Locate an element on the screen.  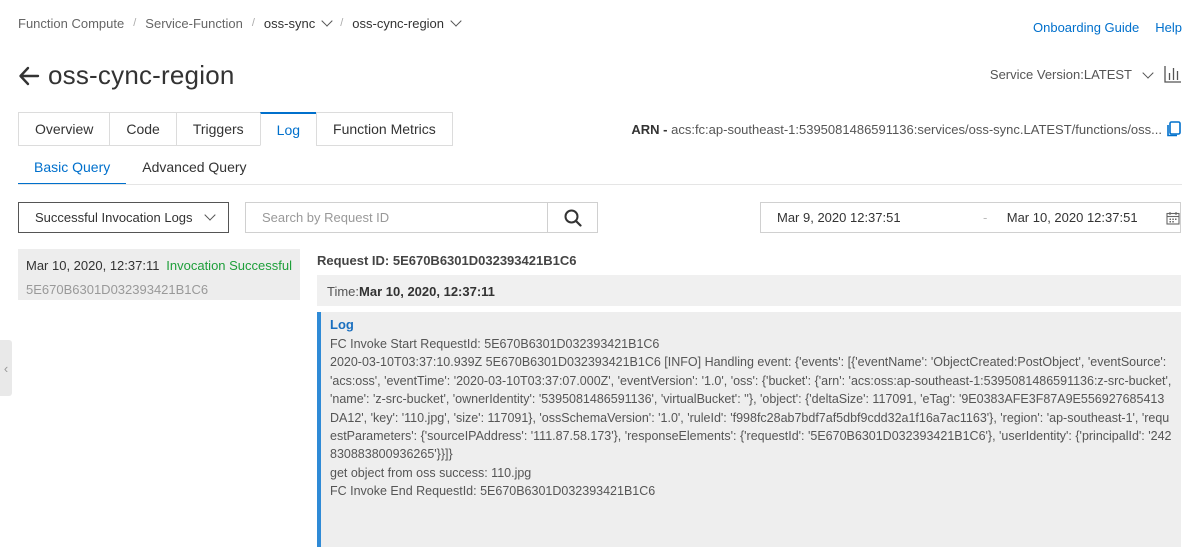
log-type-value: Successful Invocation Logs is located at coordinates (114, 217).